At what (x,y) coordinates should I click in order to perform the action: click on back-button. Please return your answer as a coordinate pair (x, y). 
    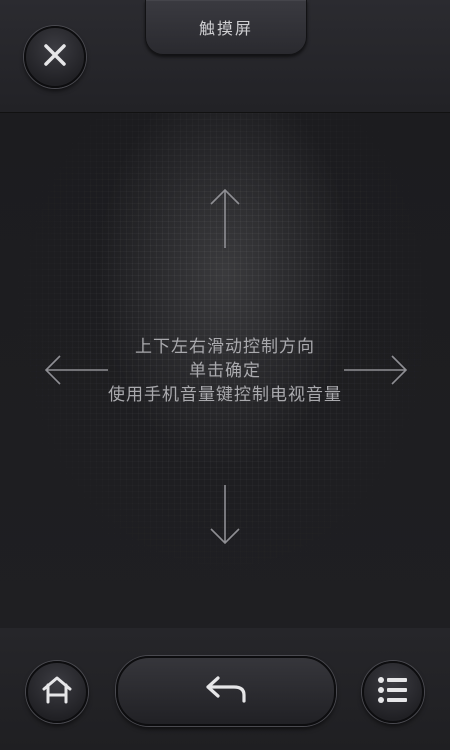
    Looking at the image, I should click on (226, 691).